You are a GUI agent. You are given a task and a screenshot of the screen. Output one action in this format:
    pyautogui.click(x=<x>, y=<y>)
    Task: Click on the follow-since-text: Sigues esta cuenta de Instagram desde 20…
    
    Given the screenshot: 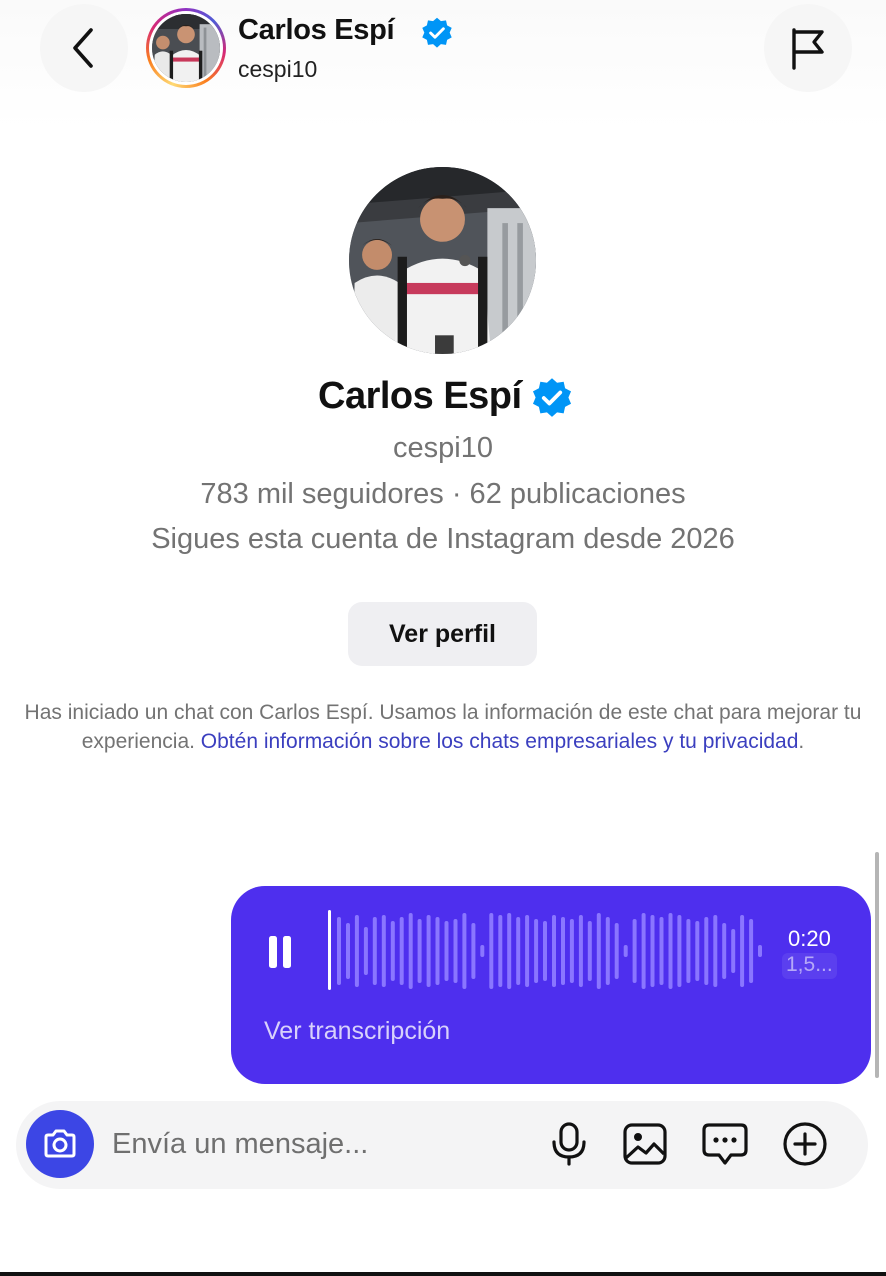 What is the action you would take?
    pyautogui.click(x=443, y=539)
    